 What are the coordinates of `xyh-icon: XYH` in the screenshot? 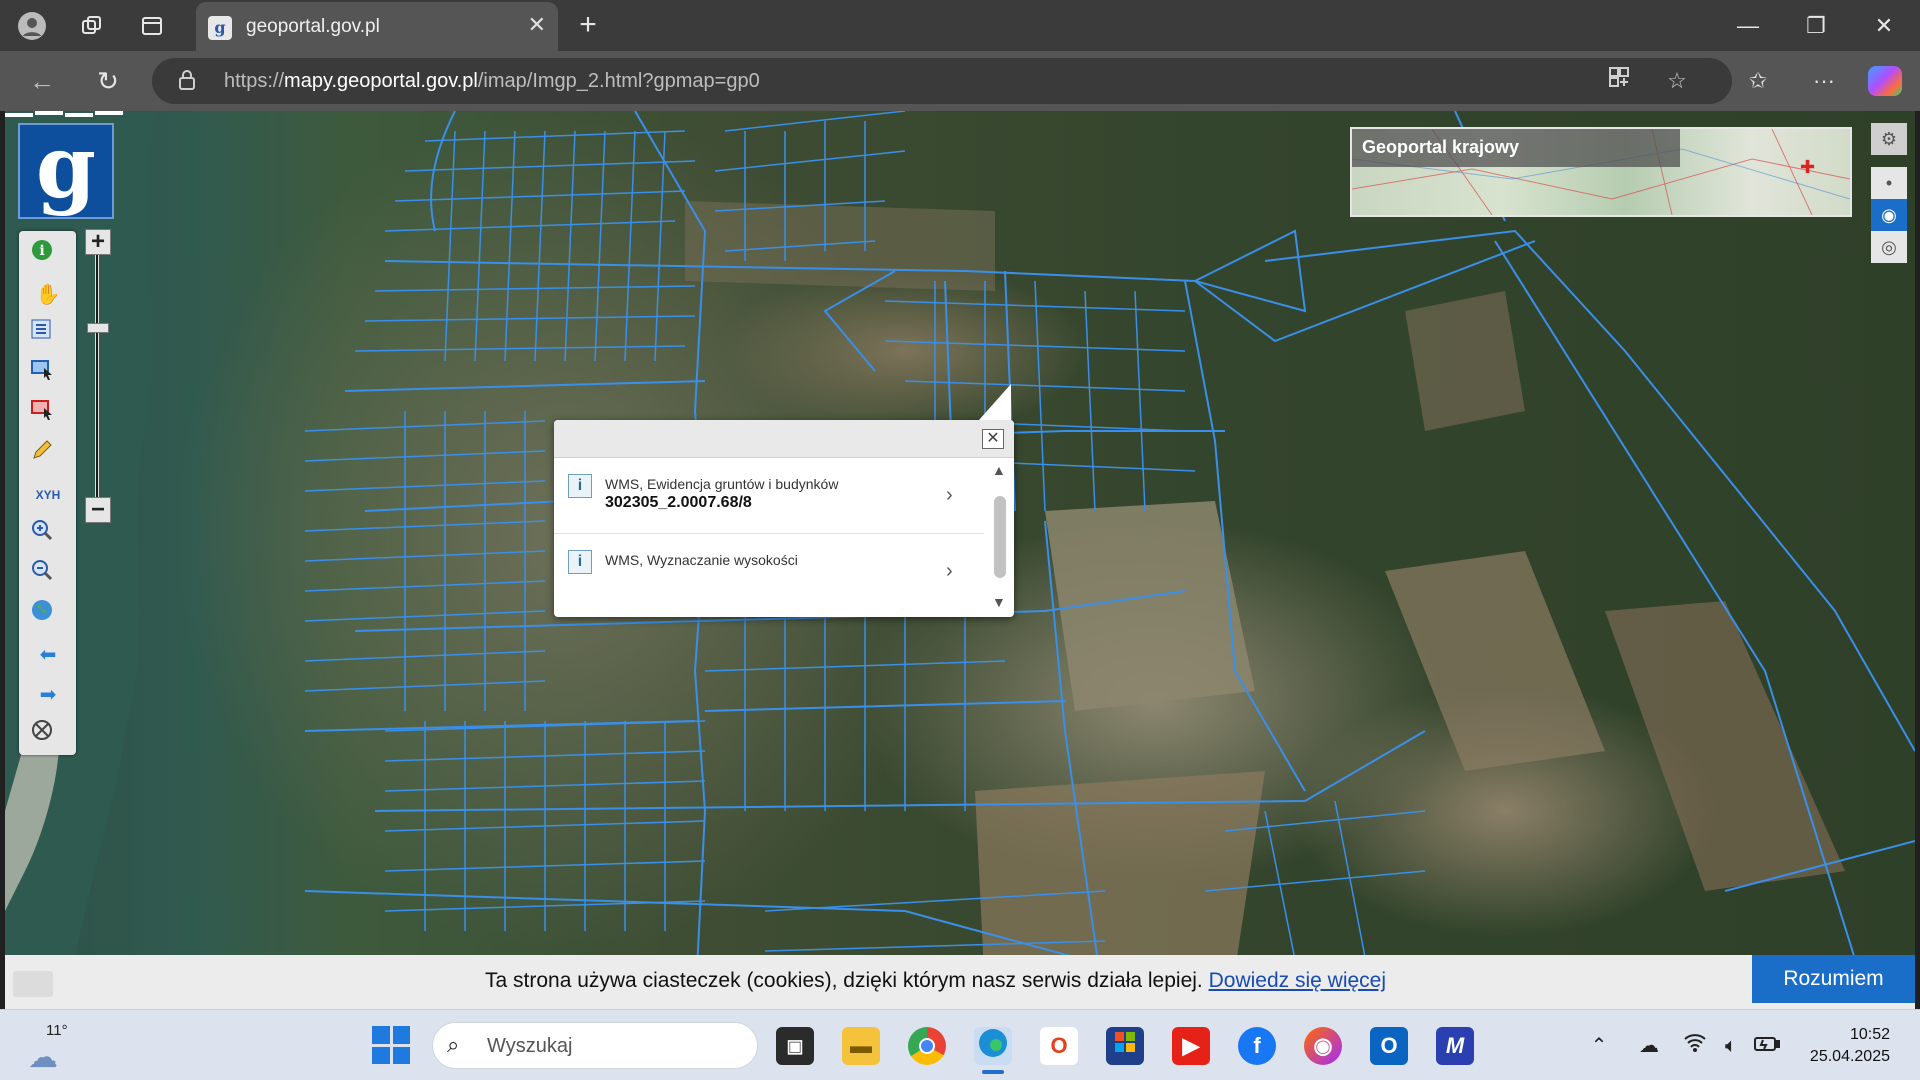 It's located at (48, 495).